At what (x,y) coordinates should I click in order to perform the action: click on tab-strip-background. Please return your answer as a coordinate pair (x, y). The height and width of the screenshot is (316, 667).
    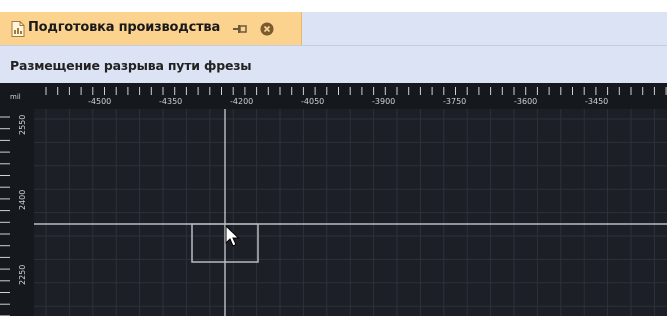
    Looking at the image, I should click on (484, 28).